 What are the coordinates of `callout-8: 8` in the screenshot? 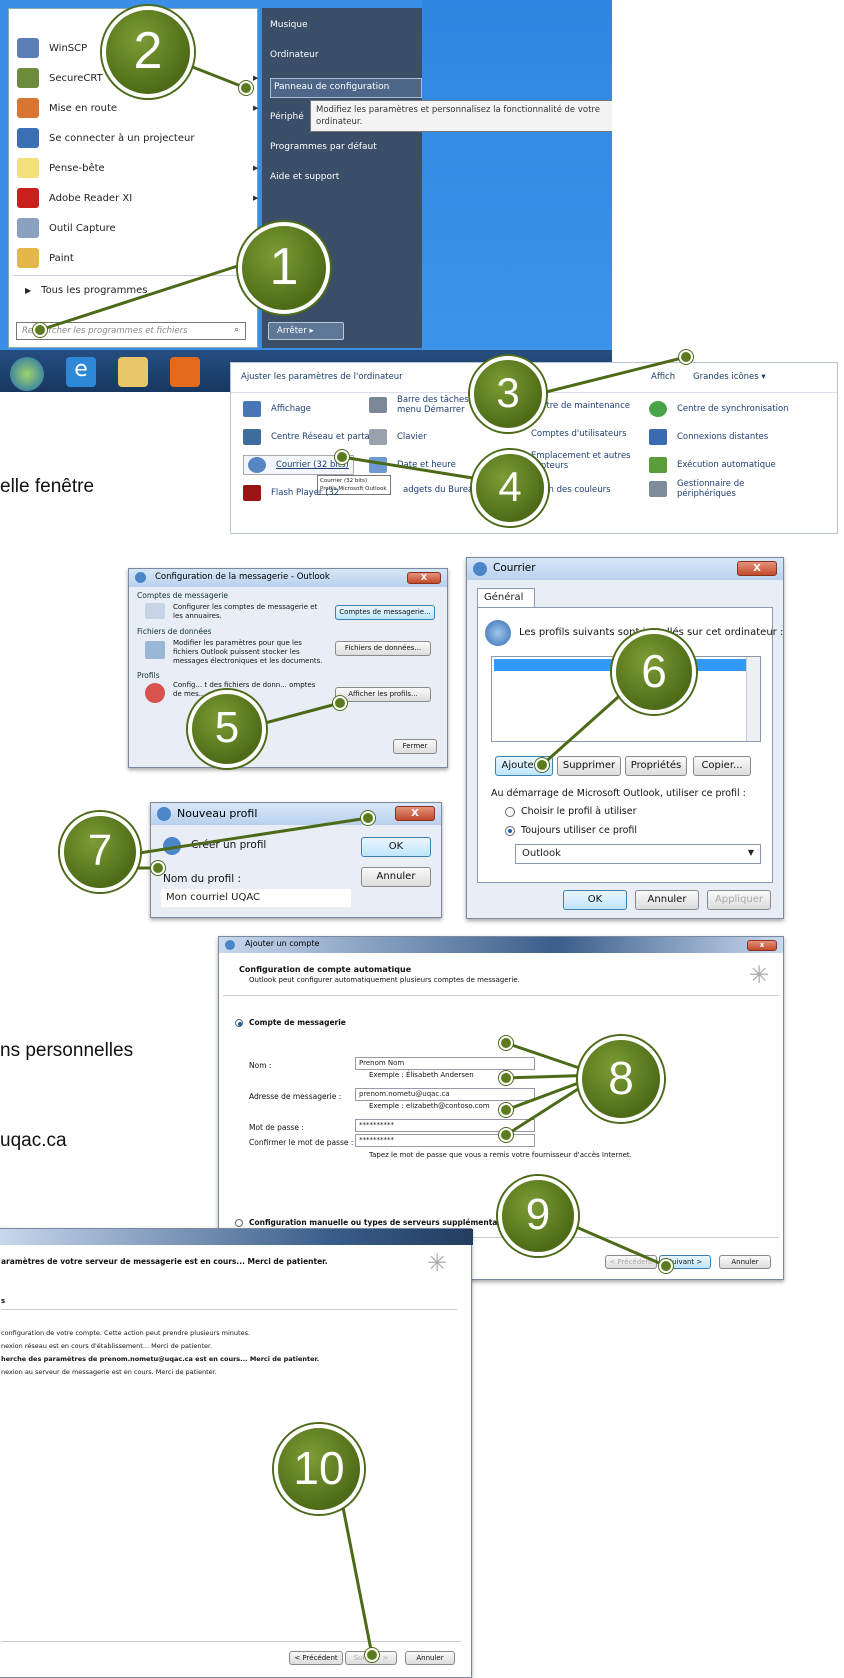 It's located at (621, 1079).